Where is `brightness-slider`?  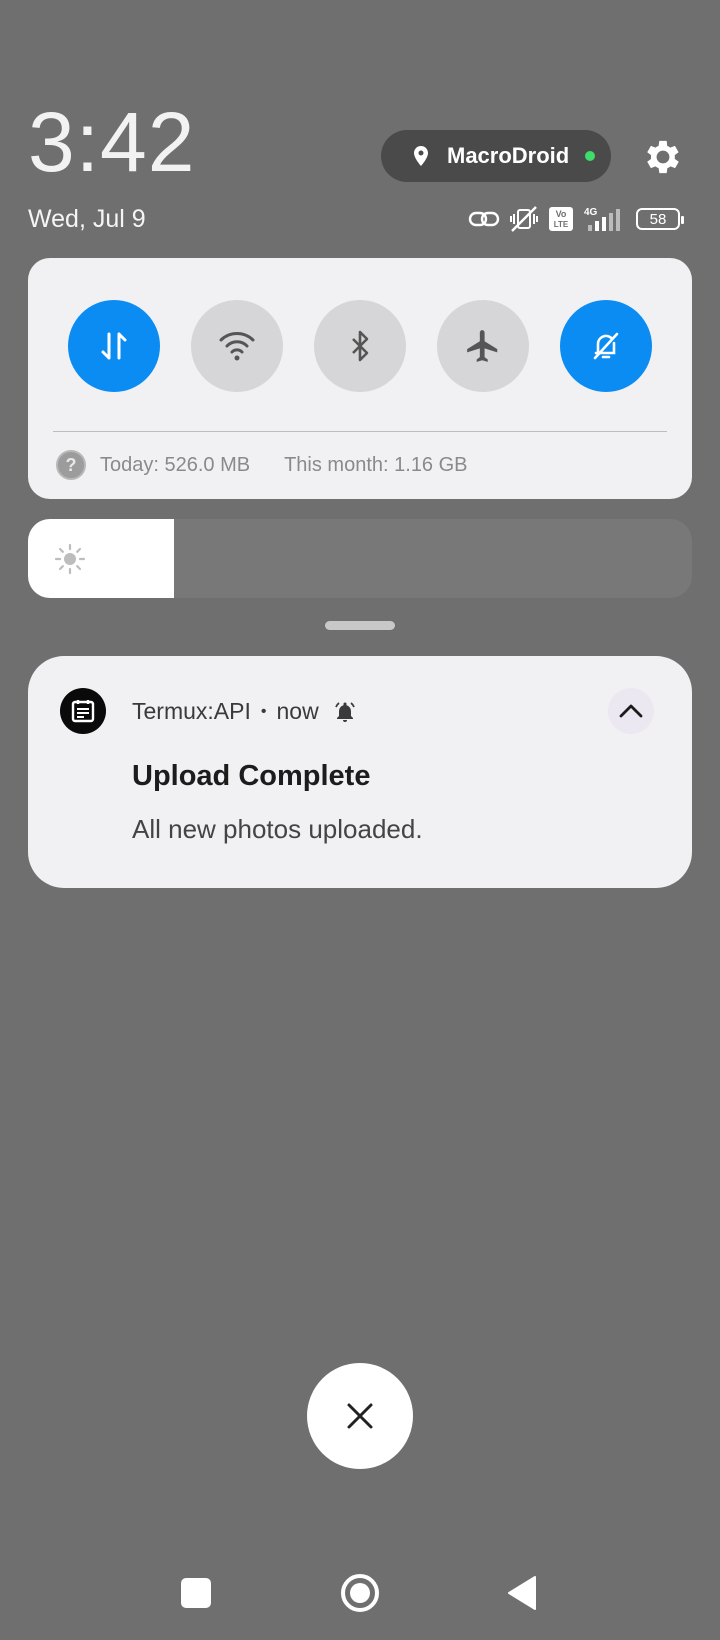
brightness-slider is located at coordinates (360, 558).